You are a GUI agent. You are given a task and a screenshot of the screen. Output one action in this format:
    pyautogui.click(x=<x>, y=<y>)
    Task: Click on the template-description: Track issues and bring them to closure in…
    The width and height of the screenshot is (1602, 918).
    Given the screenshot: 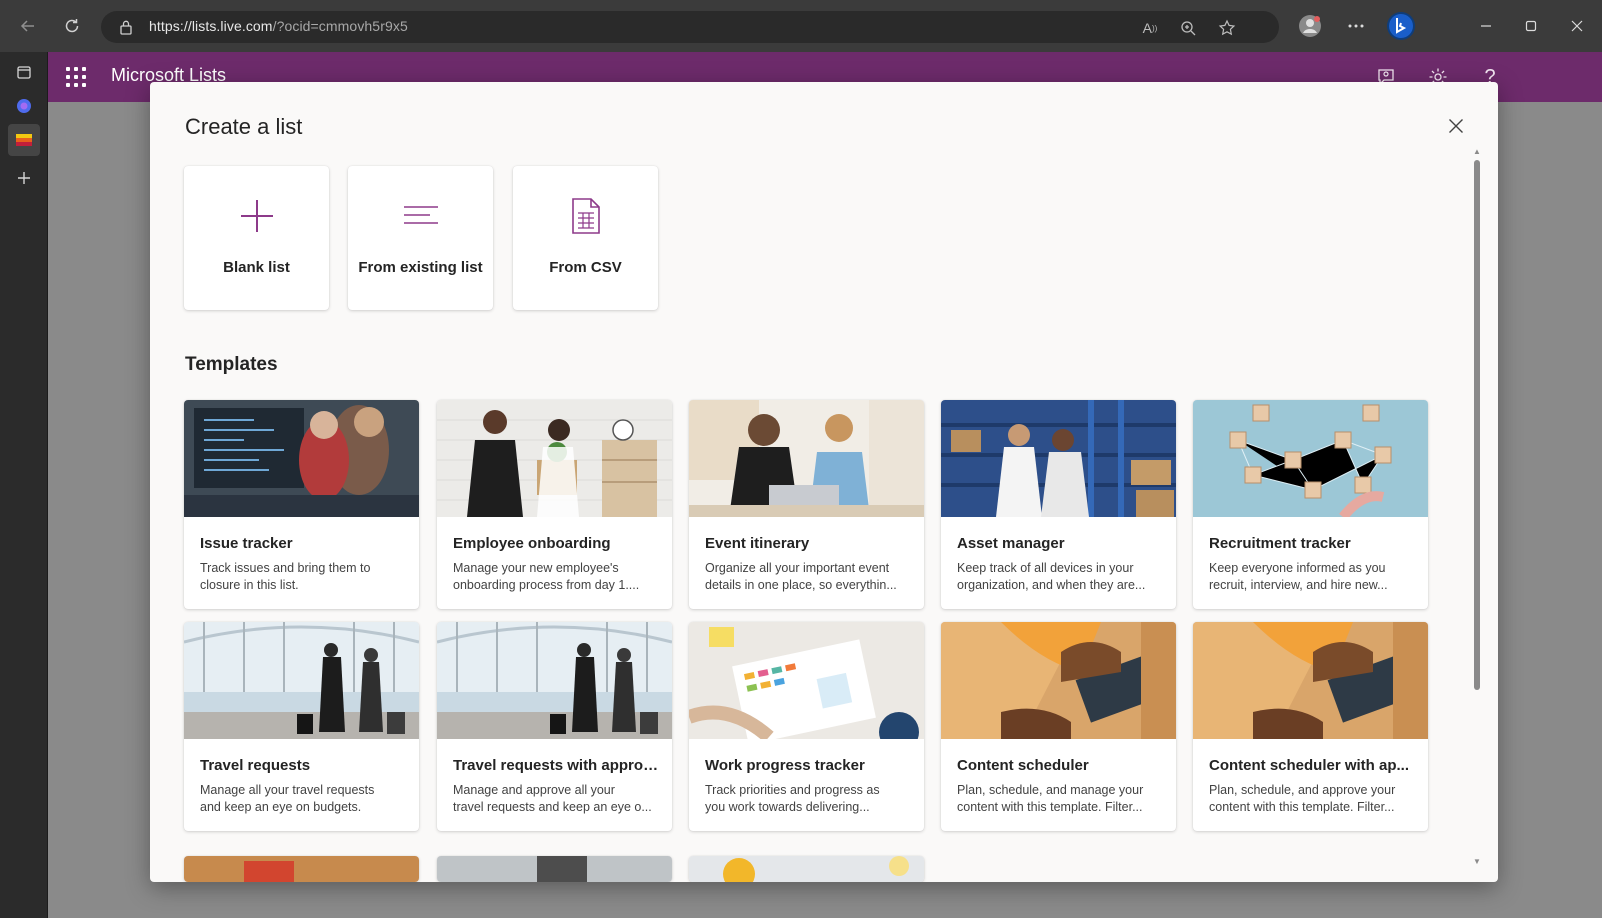 What is the action you would take?
    pyautogui.click(x=285, y=576)
    